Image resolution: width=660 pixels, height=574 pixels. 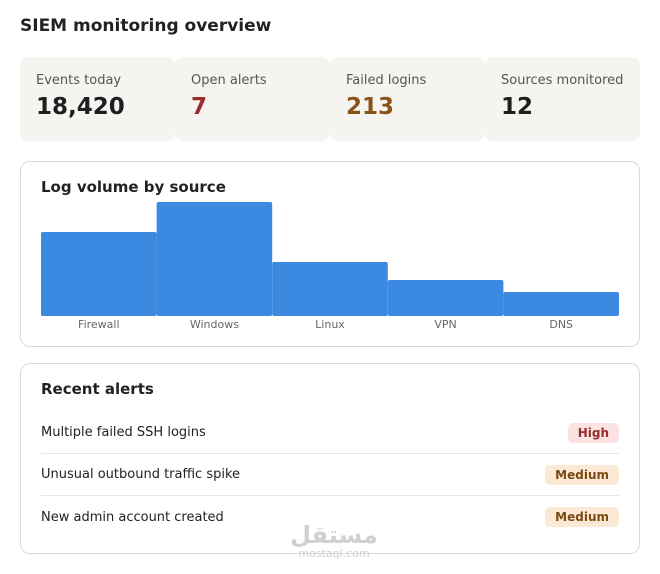 What do you see at coordinates (386, 80) in the screenshot?
I see `stat-label: Failed logins` at bounding box center [386, 80].